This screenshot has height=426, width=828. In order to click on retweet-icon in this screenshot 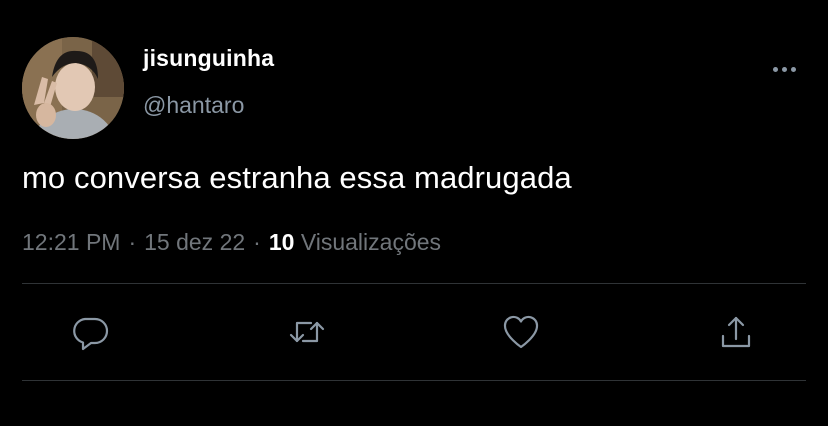, I will do `click(307, 332)`.